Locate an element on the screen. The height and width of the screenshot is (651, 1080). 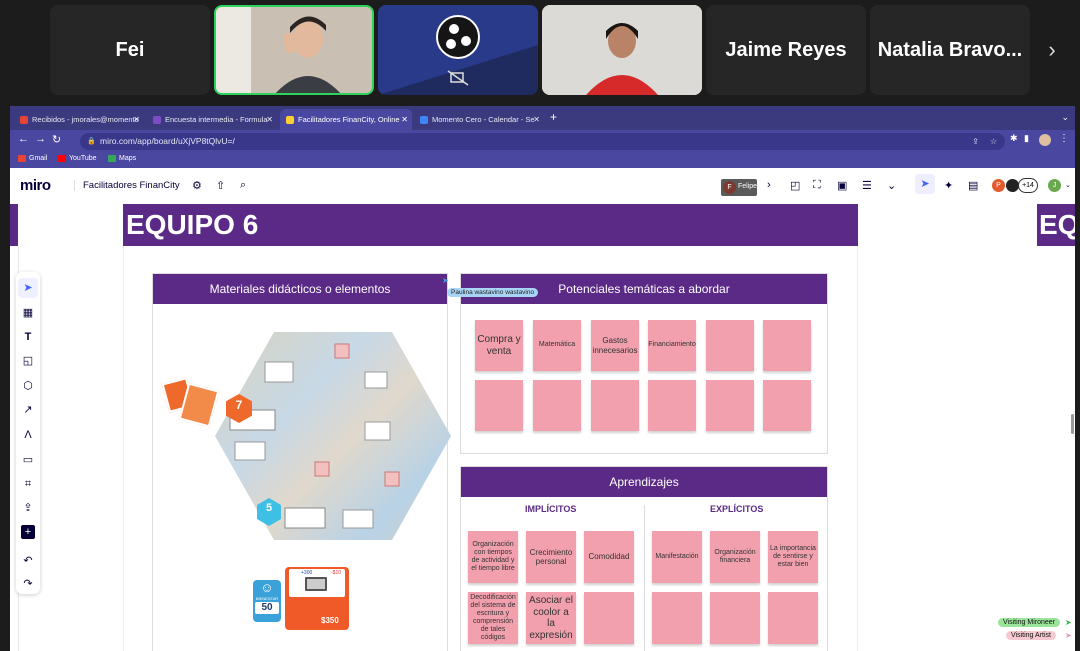
text-icon: T is located at coordinates (28, 337).